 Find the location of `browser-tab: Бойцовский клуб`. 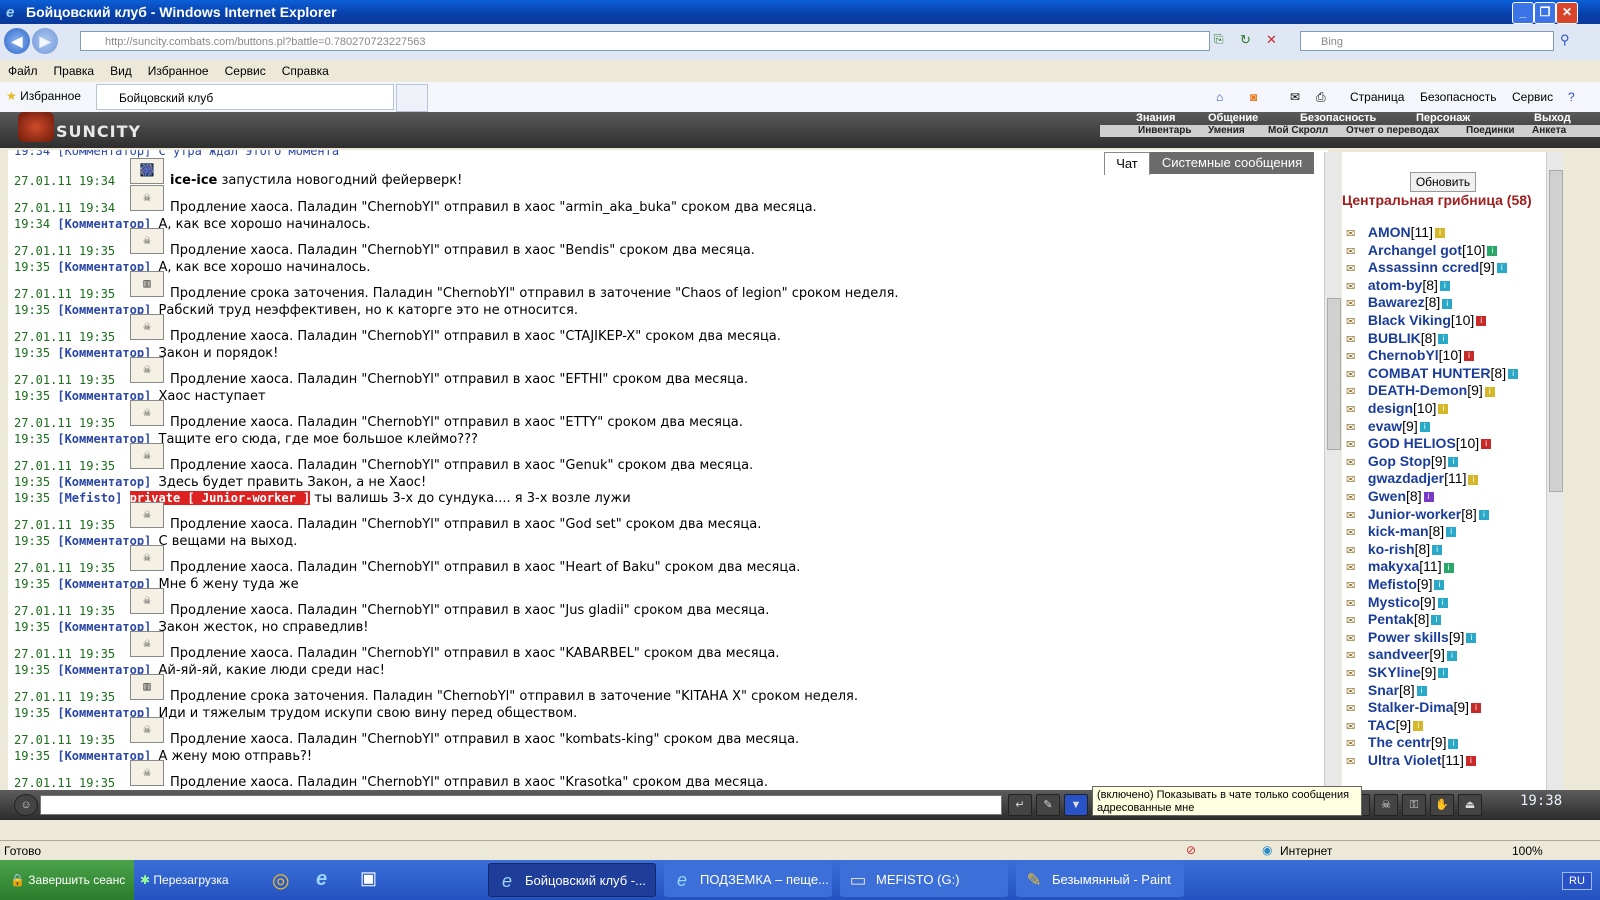

browser-tab: Бойцовский клуб is located at coordinates (245, 97).